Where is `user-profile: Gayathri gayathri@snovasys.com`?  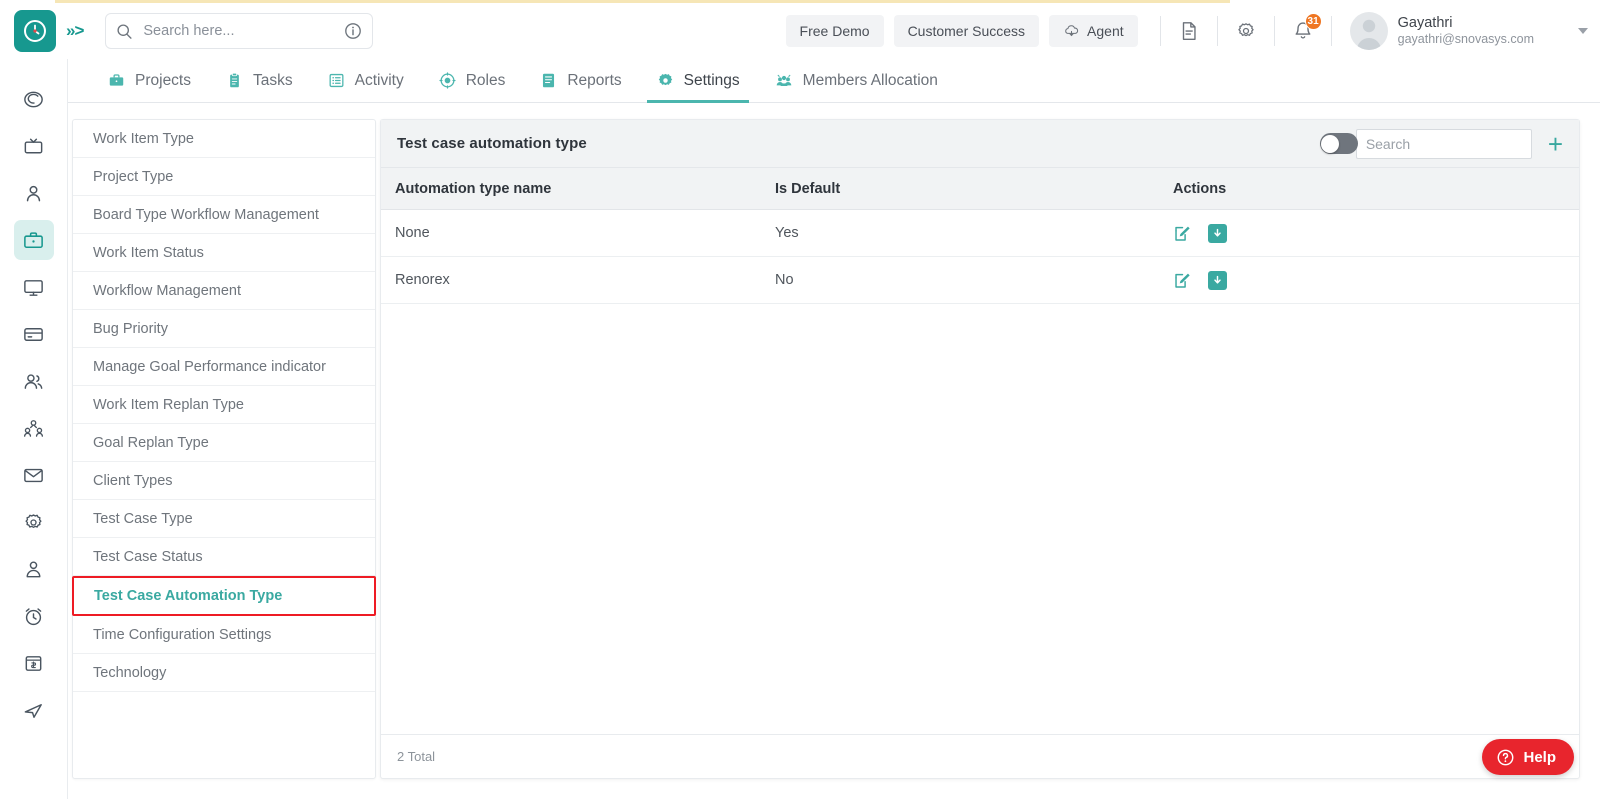
user-profile: Gayathri gayathri@snovasys.com is located at coordinates (1441, 31).